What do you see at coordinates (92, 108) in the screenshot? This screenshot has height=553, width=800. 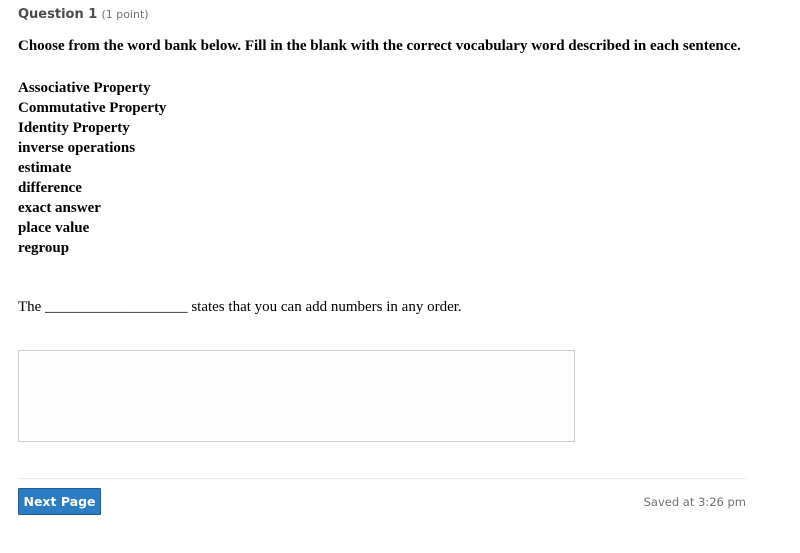 I see `word-bank-item: Commutative Property` at bounding box center [92, 108].